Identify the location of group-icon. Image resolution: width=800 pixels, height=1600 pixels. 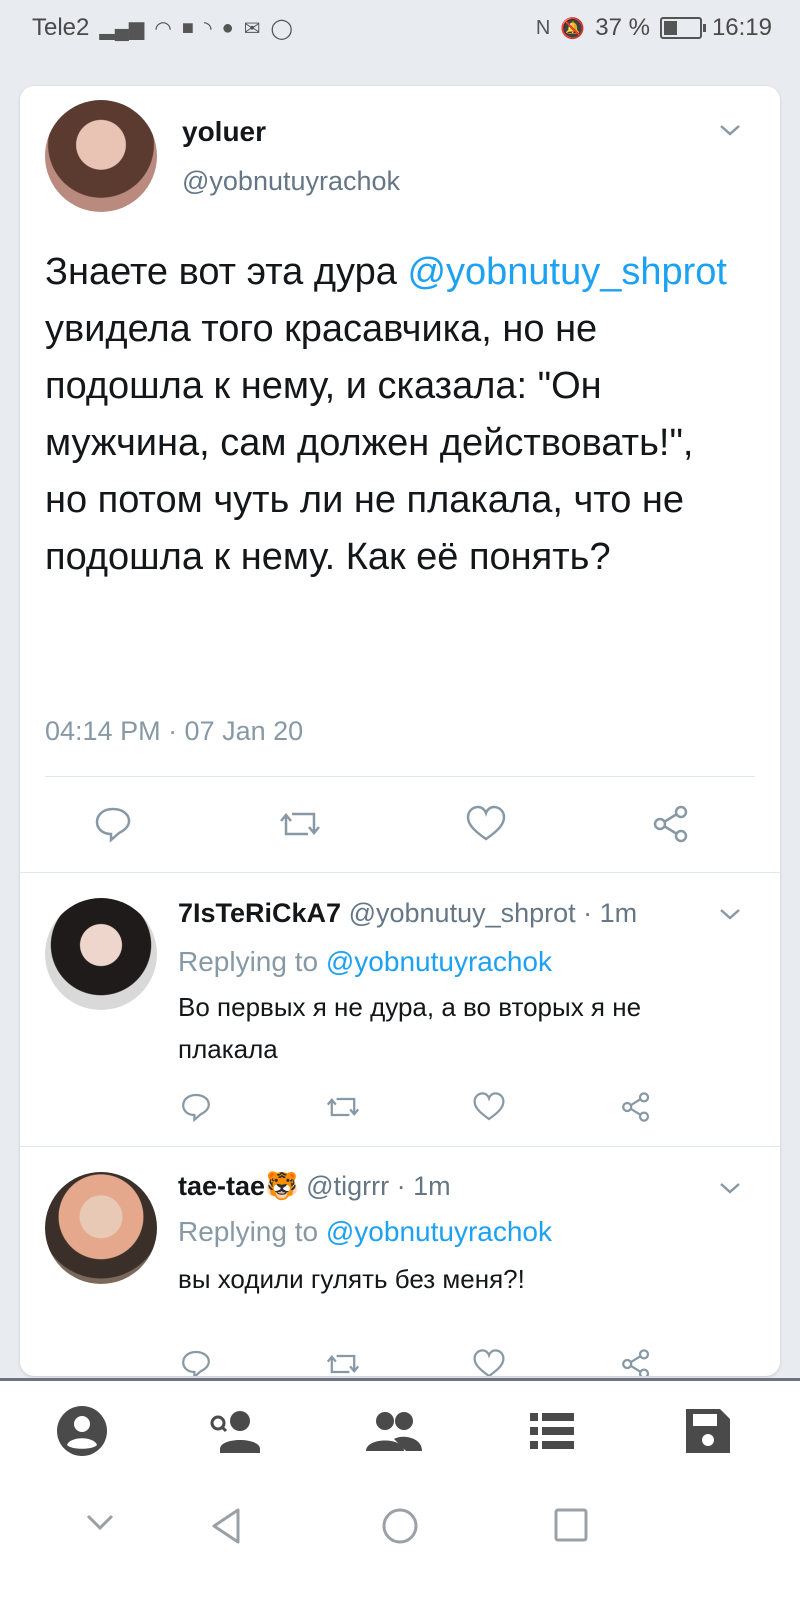
(394, 1431).